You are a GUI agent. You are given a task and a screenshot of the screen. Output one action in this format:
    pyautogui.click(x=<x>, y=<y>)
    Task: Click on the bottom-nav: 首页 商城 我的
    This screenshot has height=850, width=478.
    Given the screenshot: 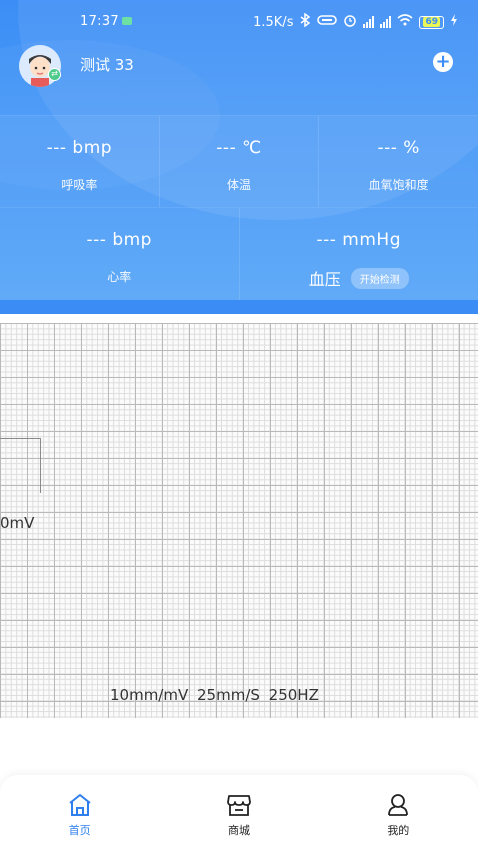 What is the action you would take?
    pyautogui.click(x=239, y=812)
    